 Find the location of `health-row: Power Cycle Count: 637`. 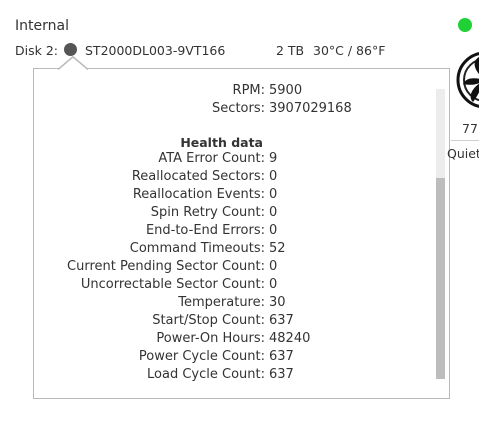

health-row: Power Cycle Count: 637 is located at coordinates (234, 357).